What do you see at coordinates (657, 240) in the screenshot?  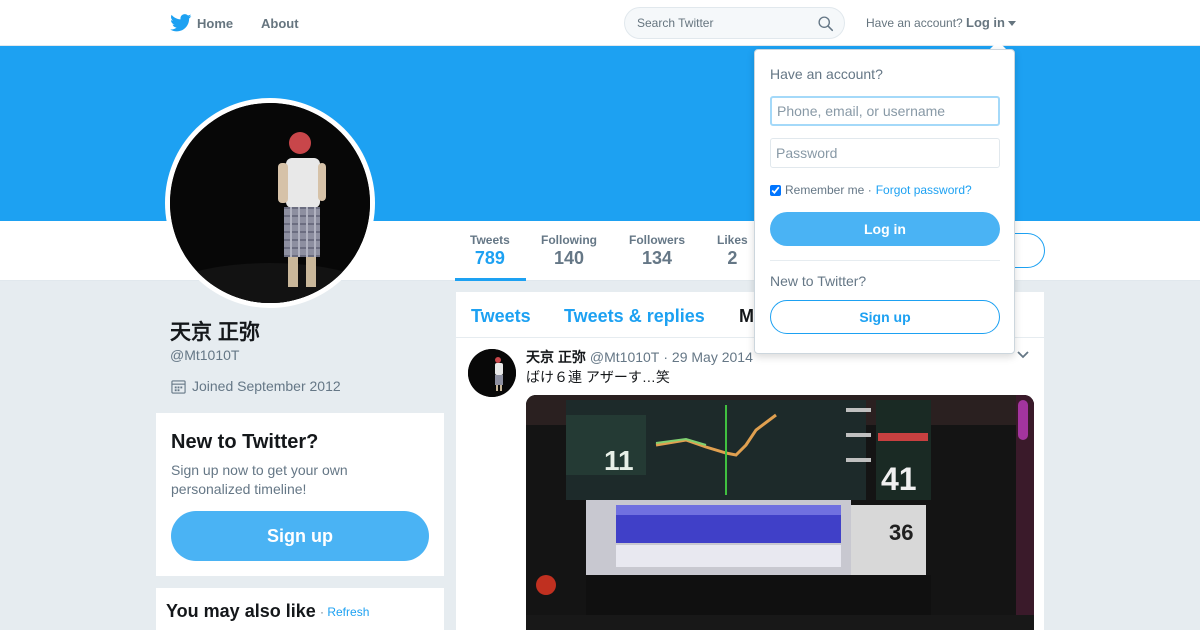 I see `stat-label: Followers` at bounding box center [657, 240].